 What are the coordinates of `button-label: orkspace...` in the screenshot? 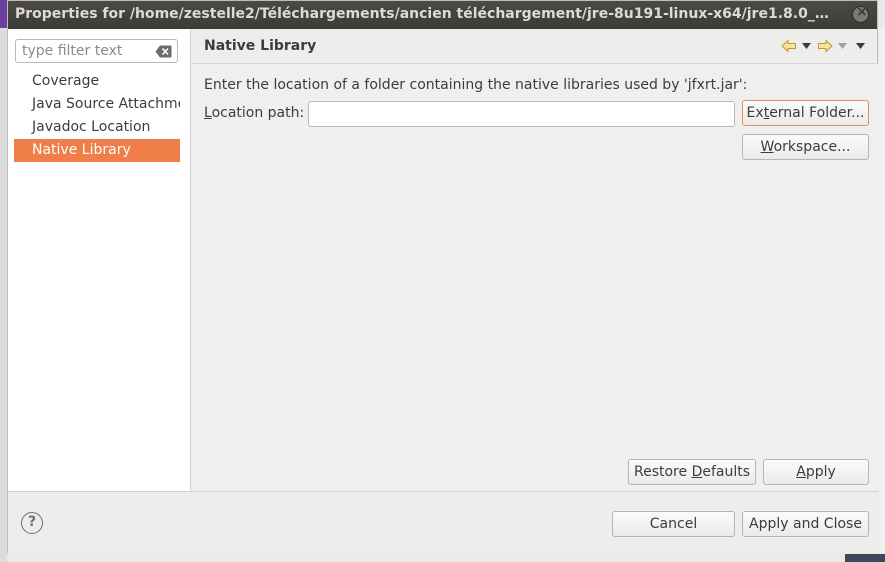 It's located at (812, 147).